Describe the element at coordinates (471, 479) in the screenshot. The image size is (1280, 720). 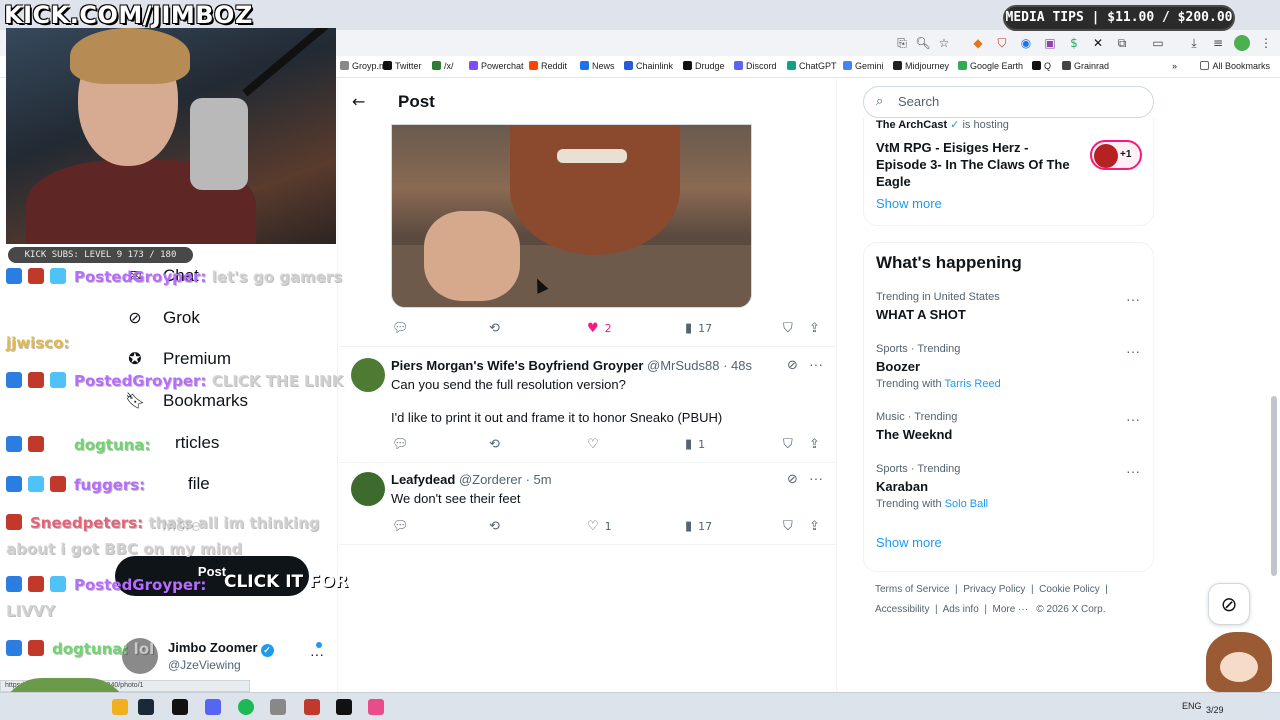
I see `reply-author: Leafydead @Zorderer · 5m` at that location.